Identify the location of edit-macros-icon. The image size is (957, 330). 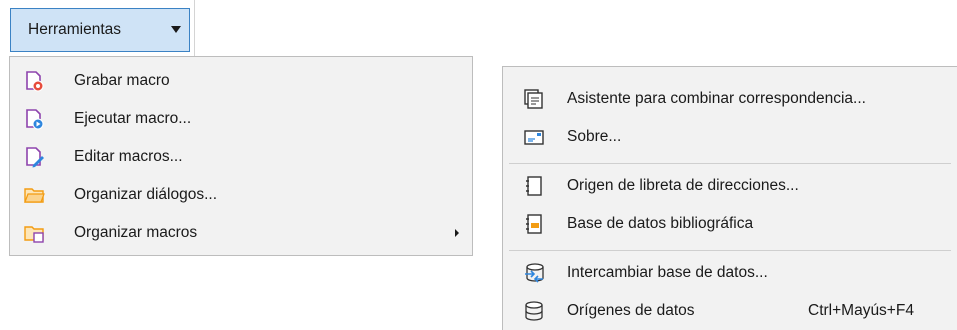
(35, 157).